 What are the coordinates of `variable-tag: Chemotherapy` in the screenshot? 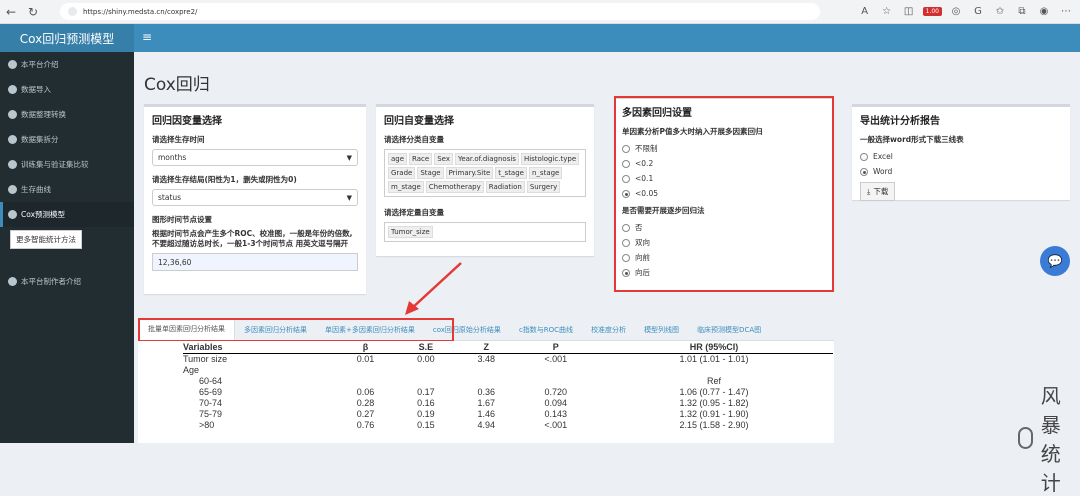 It's located at (454, 187).